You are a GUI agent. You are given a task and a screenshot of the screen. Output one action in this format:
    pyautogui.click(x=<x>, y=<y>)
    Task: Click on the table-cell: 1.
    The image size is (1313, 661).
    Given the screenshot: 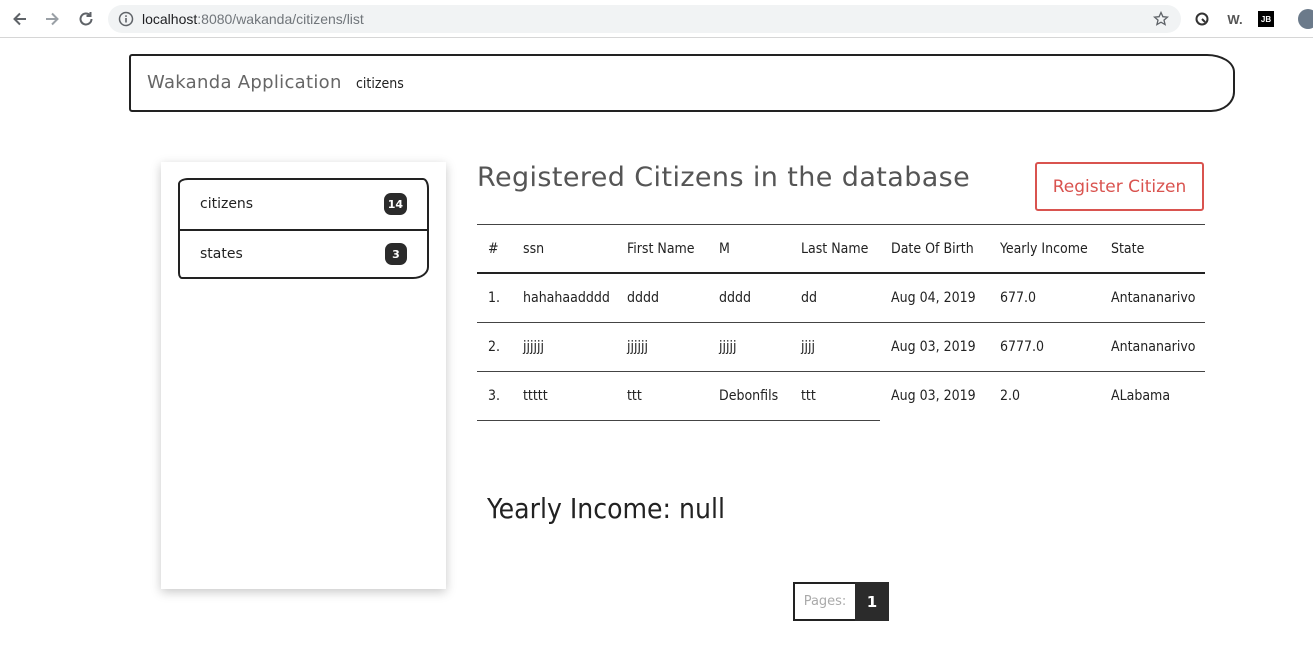 What is the action you would take?
    pyautogui.click(x=494, y=298)
    